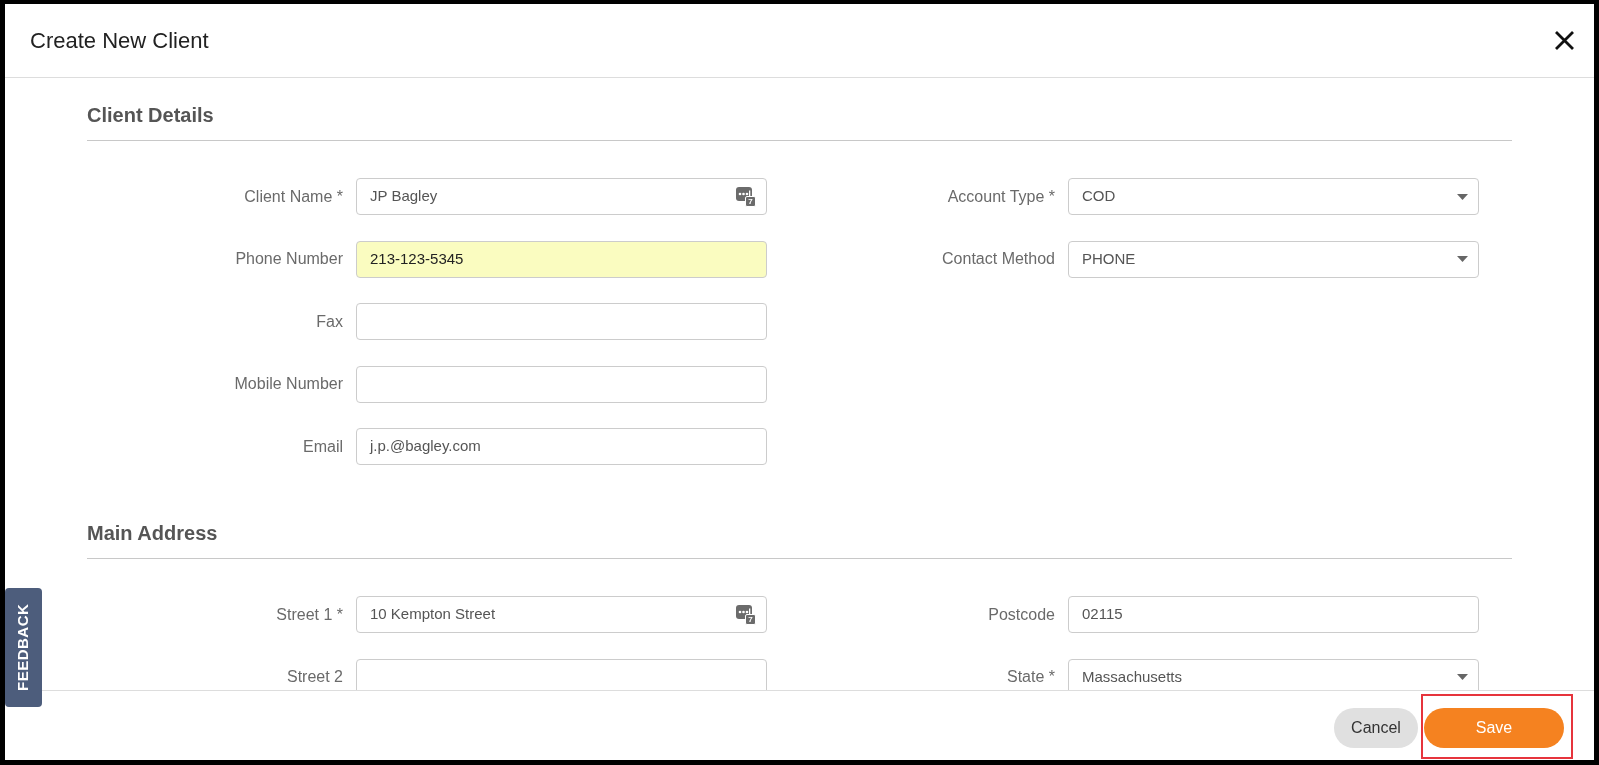 The width and height of the screenshot is (1599, 765). Describe the element at coordinates (1030, 677) in the screenshot. I see `field-label: State *` at that location.